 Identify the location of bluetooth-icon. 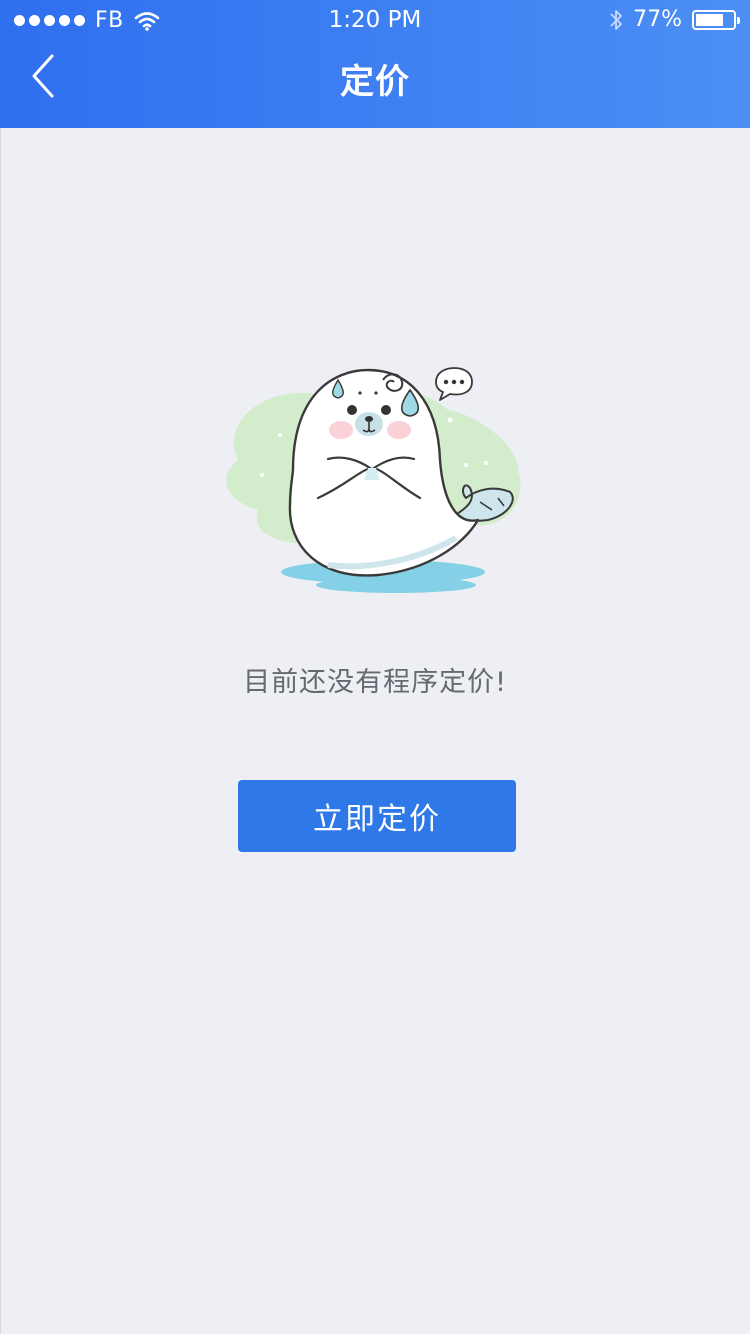
(616, 19).